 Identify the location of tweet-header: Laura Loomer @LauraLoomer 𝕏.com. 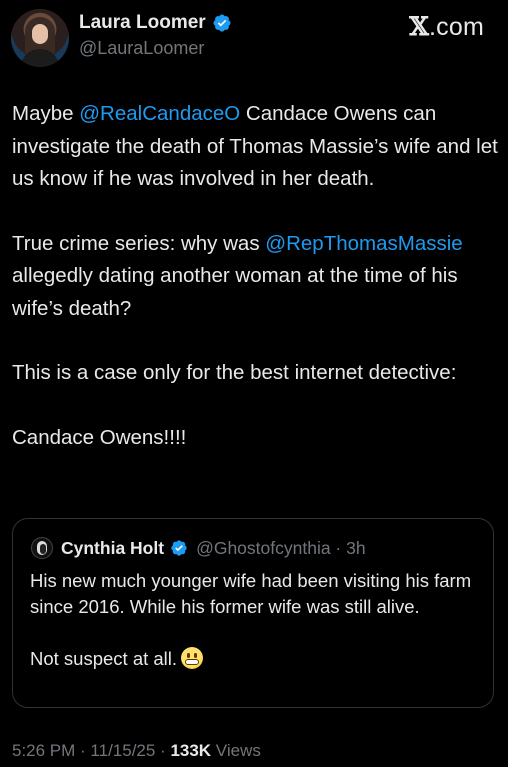
(254, 38).